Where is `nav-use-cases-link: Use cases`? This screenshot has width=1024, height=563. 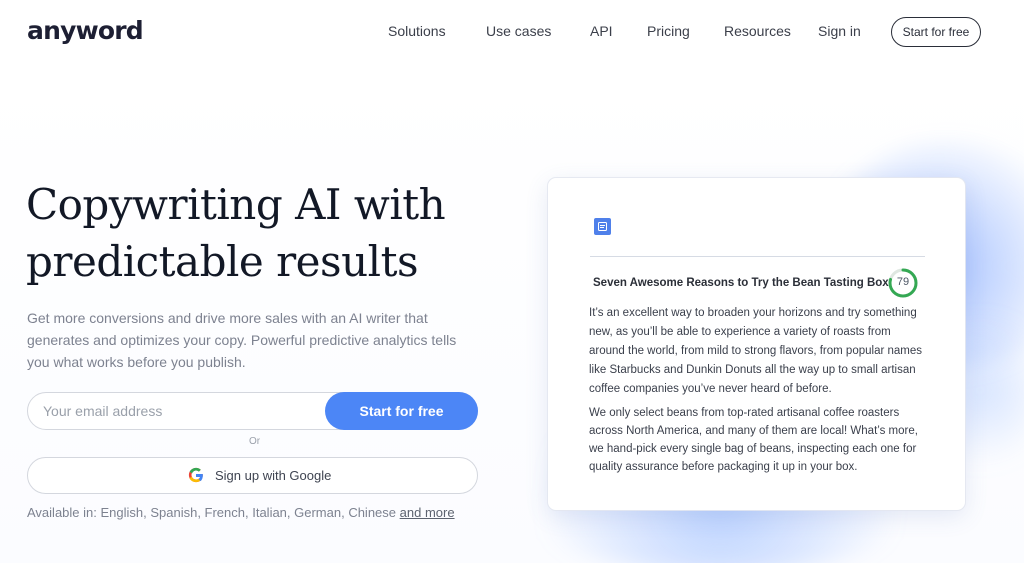 nav-use-cases-link: Use cases is located at coordinates (518, 31).